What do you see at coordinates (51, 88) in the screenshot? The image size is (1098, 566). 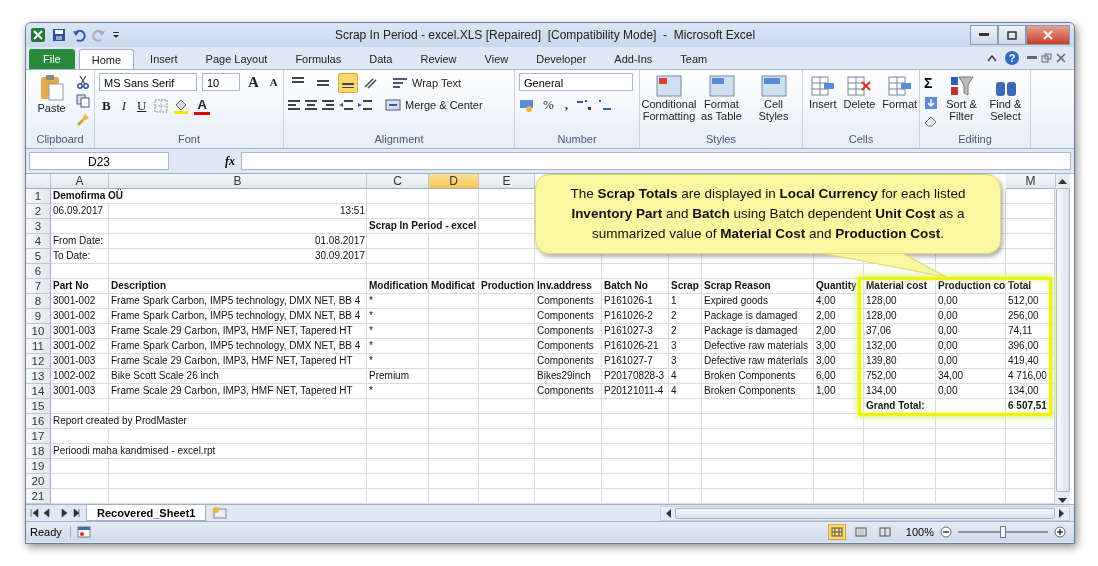 I see `clipboard-icon` at bounding box center [51, 88].